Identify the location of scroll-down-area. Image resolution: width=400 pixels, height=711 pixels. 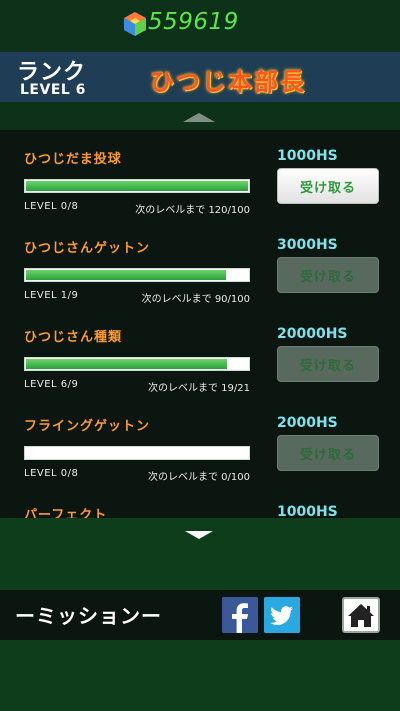
(200, 554).